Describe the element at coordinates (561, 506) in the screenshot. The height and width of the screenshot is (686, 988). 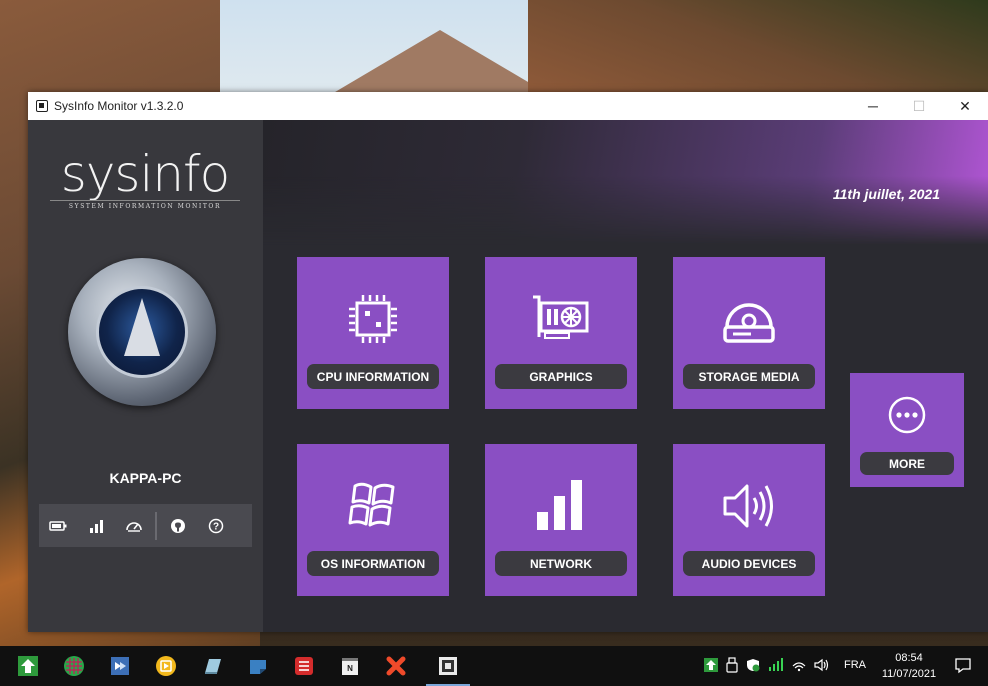
I see `network-bars-icon` at that location.